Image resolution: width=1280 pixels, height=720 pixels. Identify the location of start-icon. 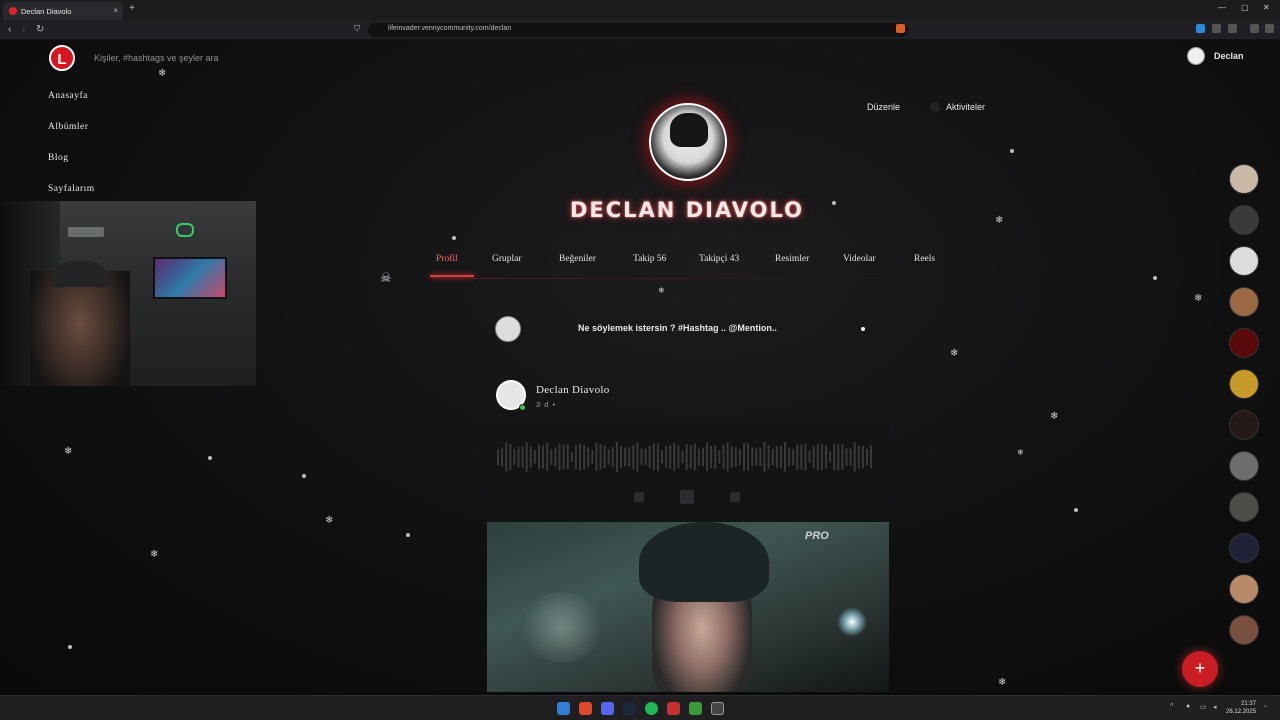
(563, 708).